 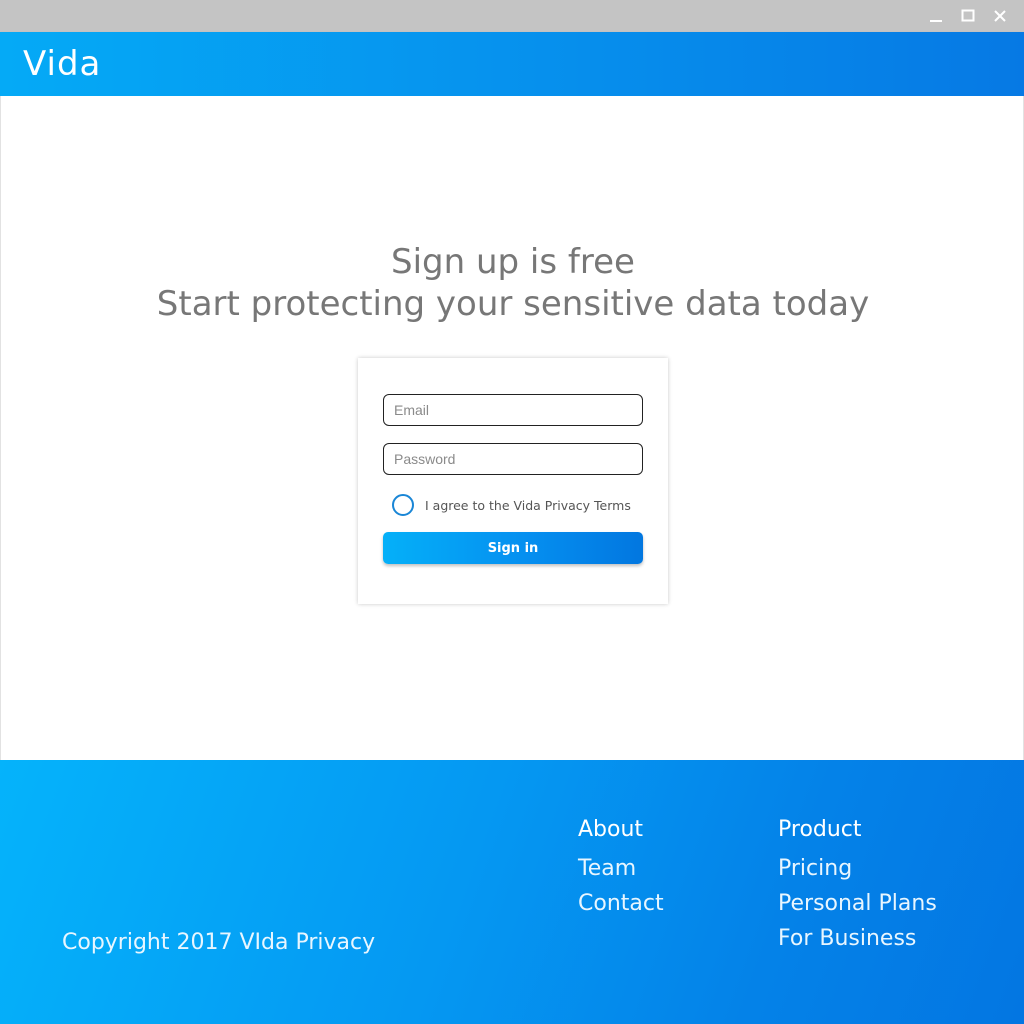 I want to click on headline-signup-free: Sign up is free, so click(x=513, y=262).